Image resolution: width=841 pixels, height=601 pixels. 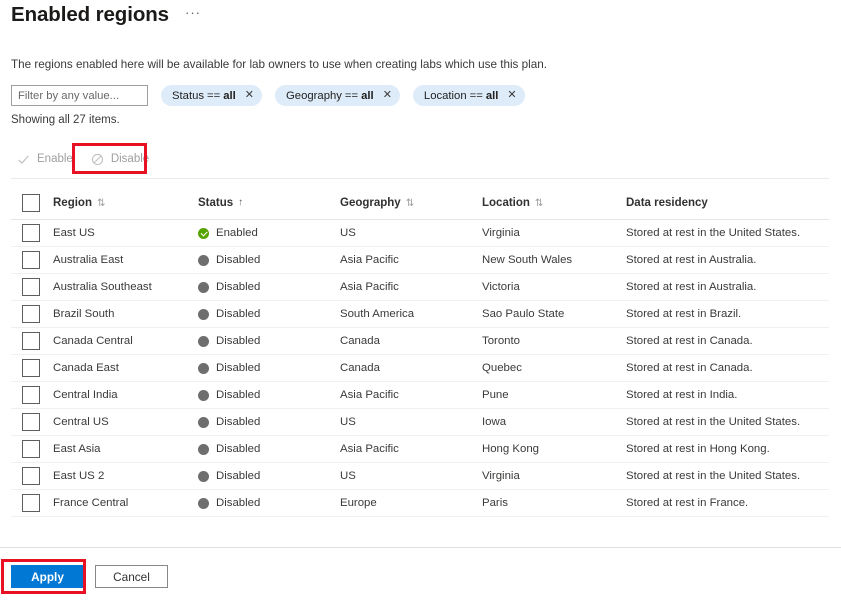 I want to click on filter-pill-field: Status, so click(x=188, y=95).